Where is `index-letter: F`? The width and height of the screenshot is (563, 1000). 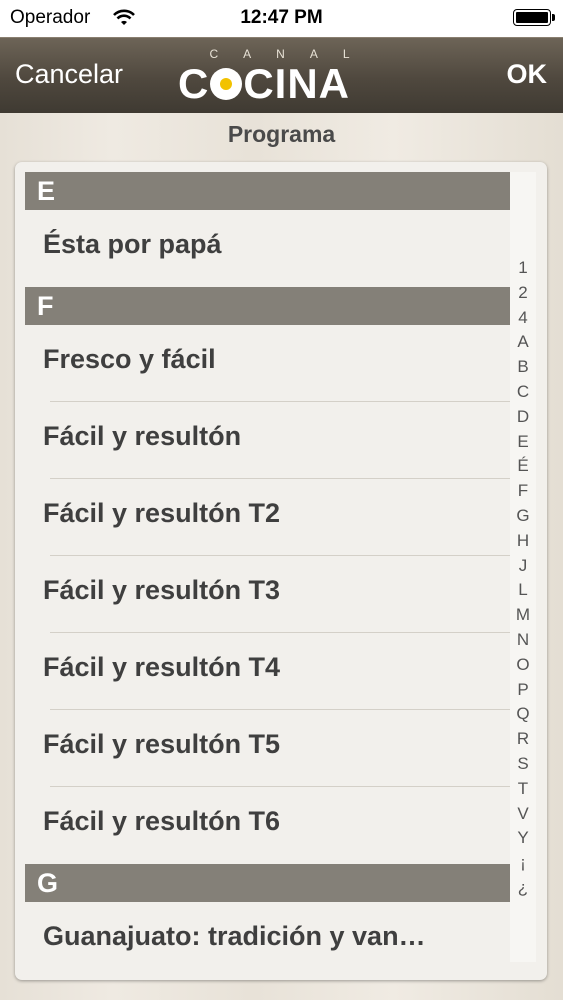
index-letter: F is located at coordinates (523, 491).